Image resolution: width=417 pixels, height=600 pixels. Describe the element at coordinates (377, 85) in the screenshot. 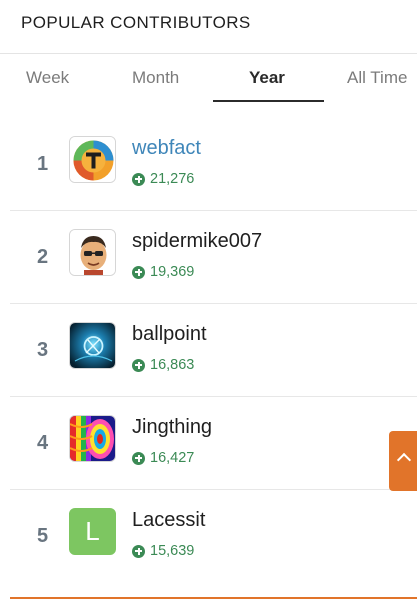

I see `tab-all-time: All Time` at that location.